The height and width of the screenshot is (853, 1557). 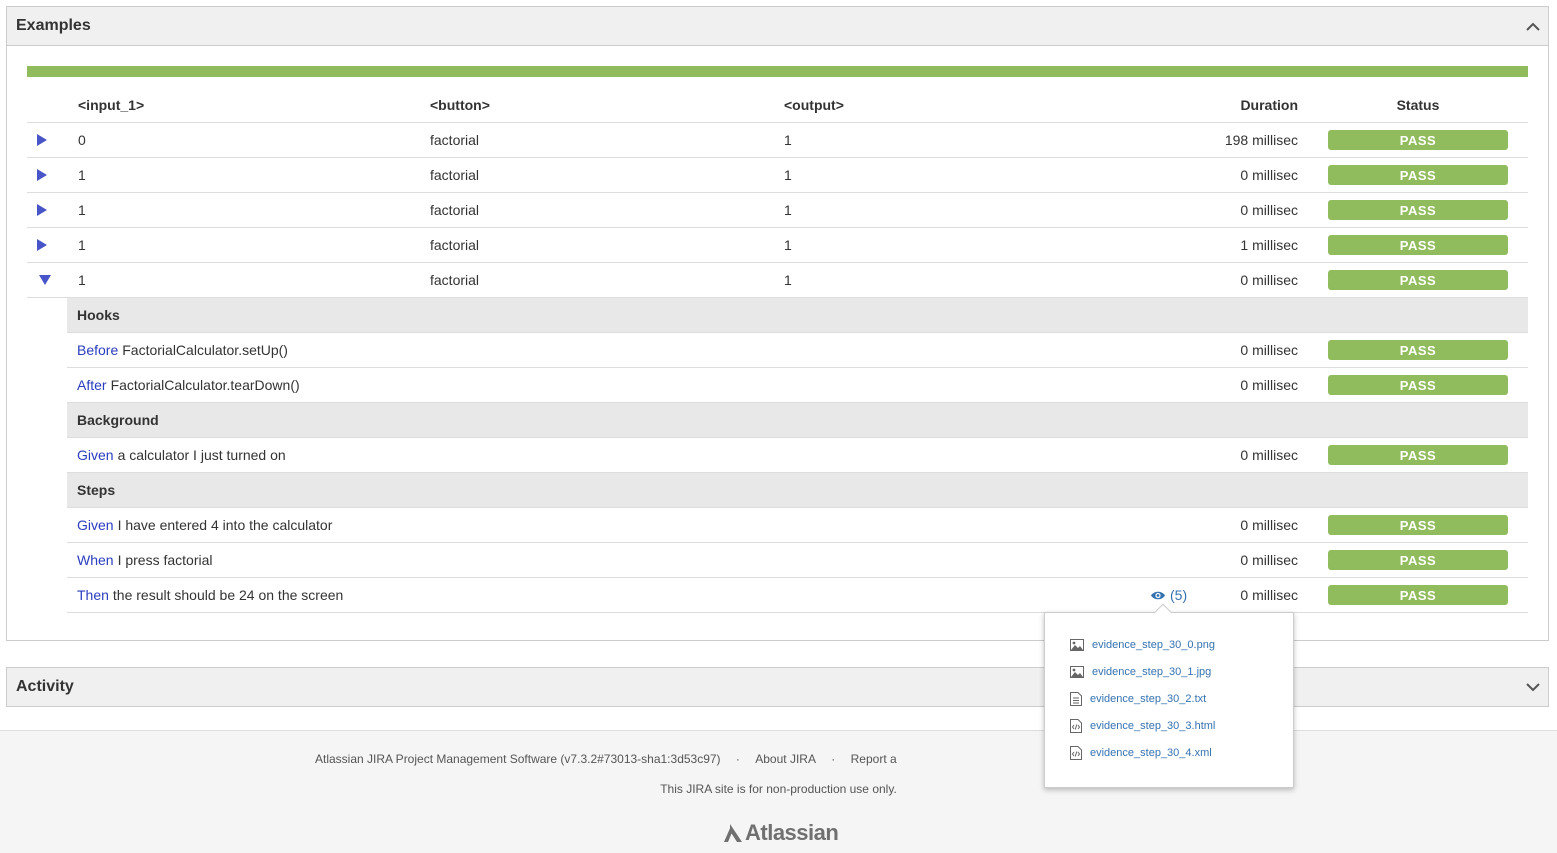 I want to click on header-status: Status, so click(x=1418, y=104).